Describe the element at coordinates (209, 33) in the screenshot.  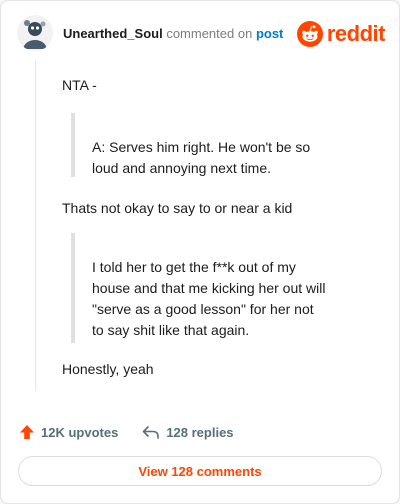
I see `commented-on-text: commented on` at that location.